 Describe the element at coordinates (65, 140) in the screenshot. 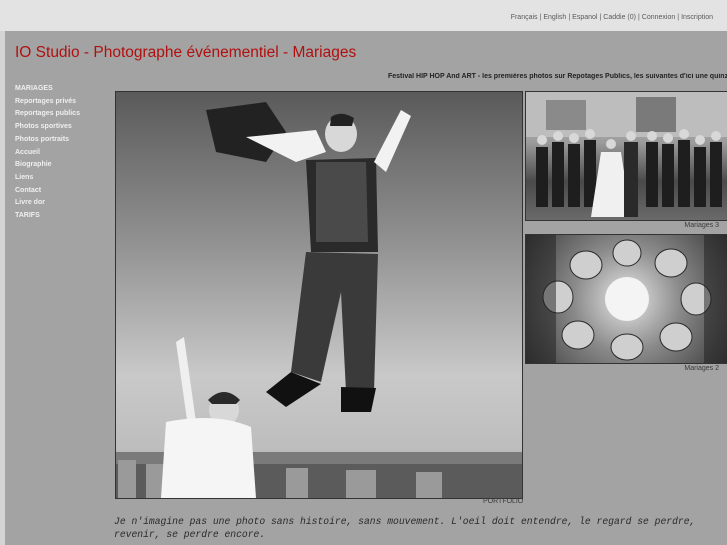

I see `nav-item-photos-portraits: Photos portraits` at that location.